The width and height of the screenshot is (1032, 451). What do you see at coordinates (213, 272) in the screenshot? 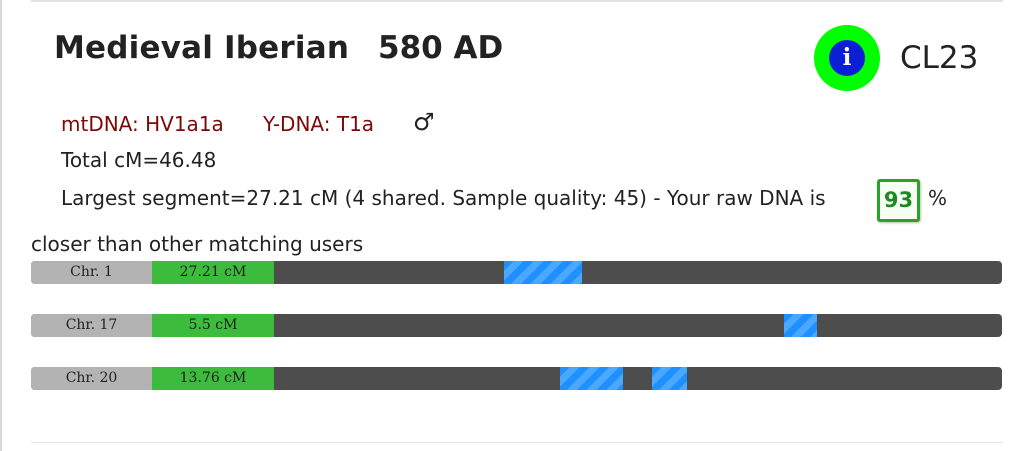
I see `chromosome-cm-value: 27.21 cM` at bounding box center [213, 272].